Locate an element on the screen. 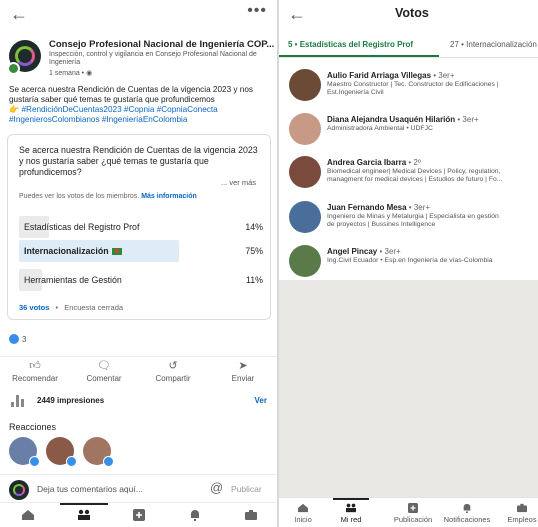 This screenshot has height=527, width=538. more-options-icon: ••• is located at coordinates (257, 11).